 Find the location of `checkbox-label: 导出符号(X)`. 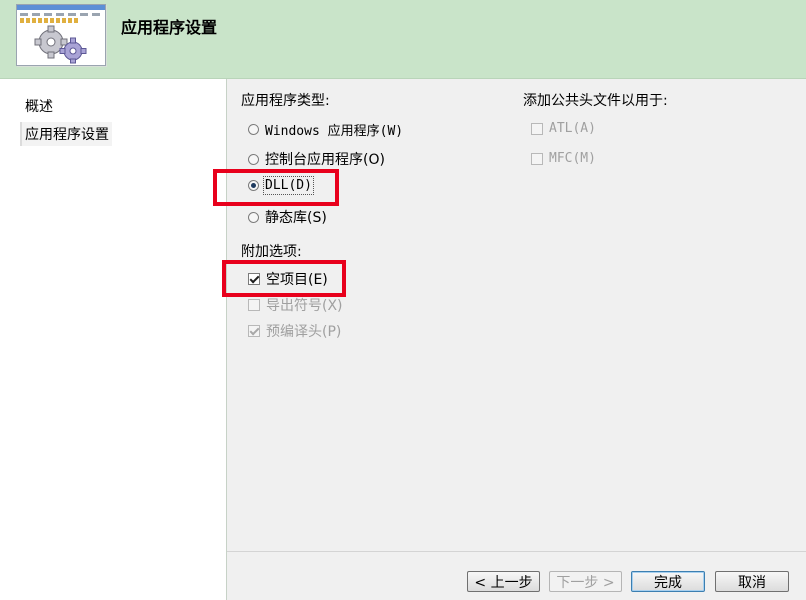

checkbox-label: 导出符号(X) is located at coordinates (304, 306).